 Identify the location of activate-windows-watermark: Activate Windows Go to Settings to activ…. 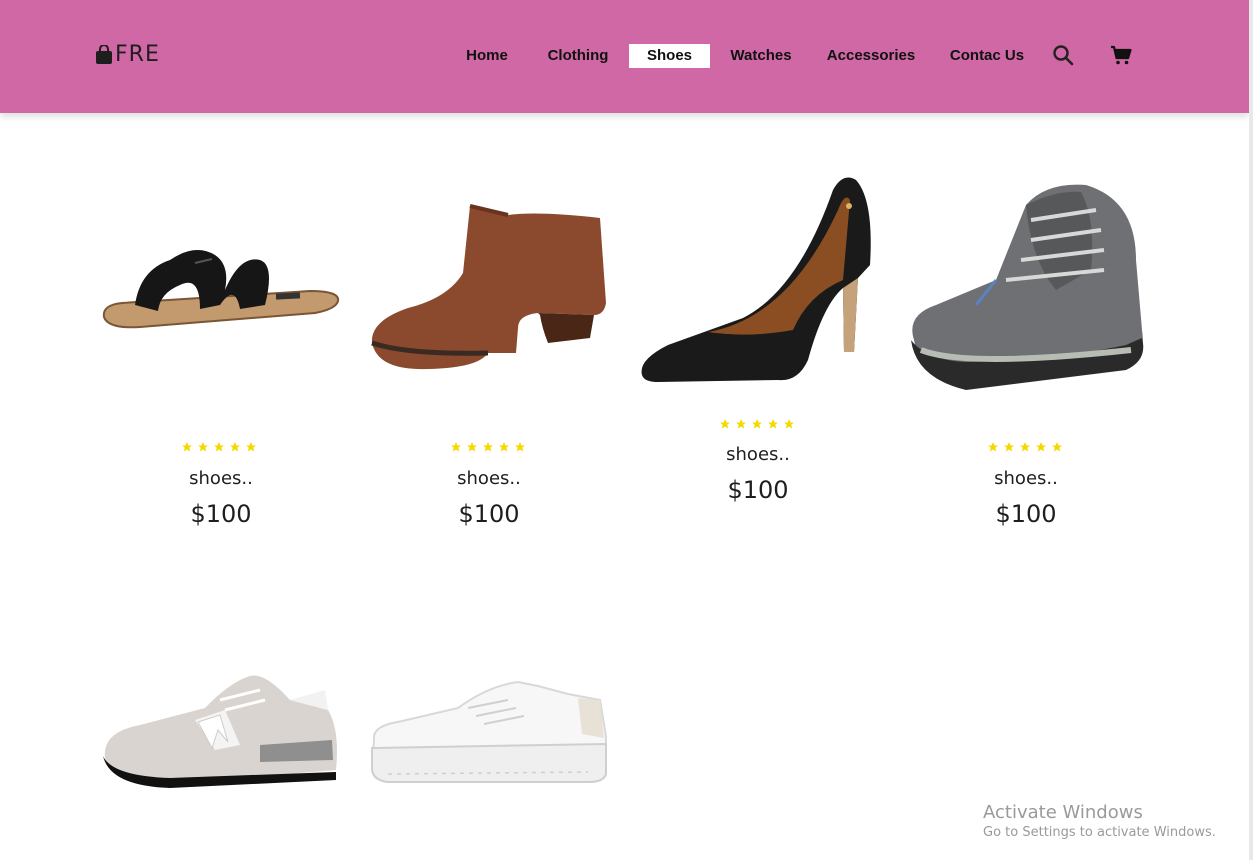
(1099, 821).